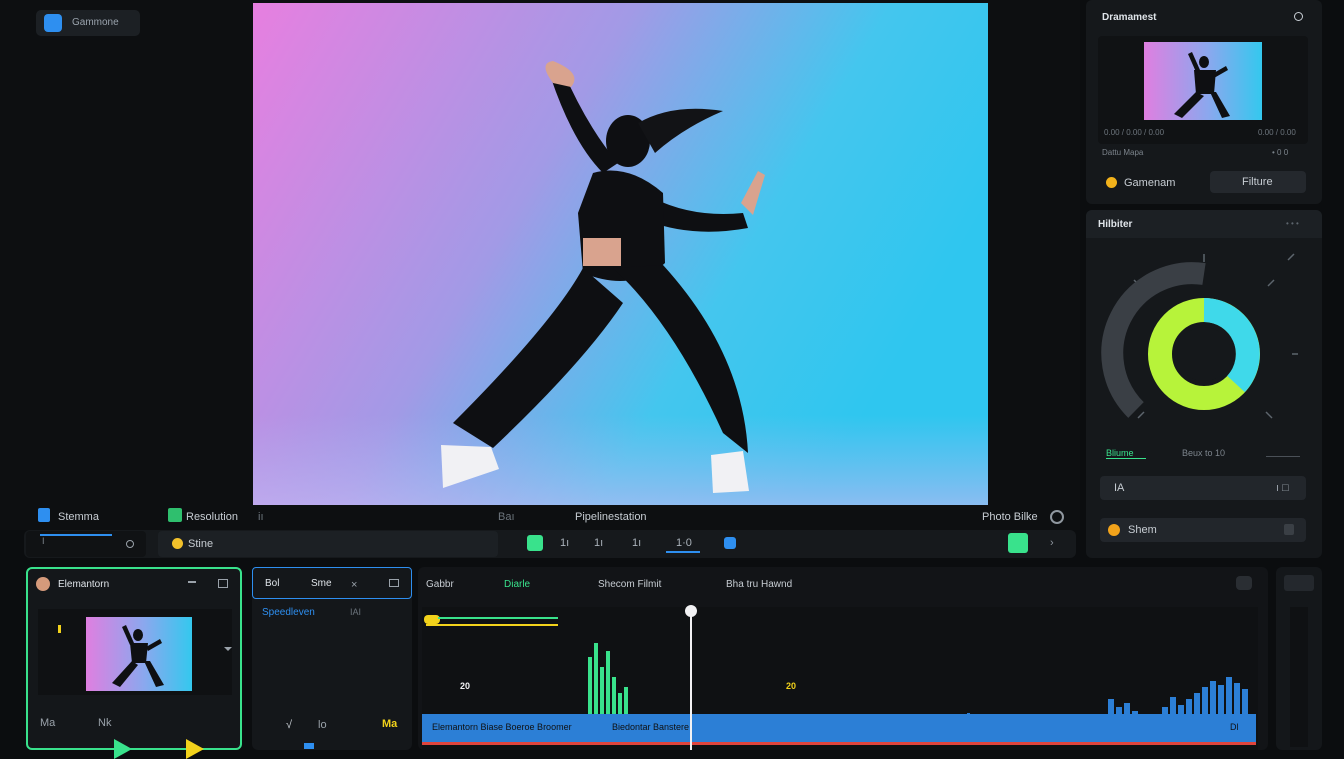 The image size is (1344, 759). I want to click on media-thumb-frame: 0.00 / 0.00 / 0.00 0.00 / 0.00, so click(1203, 90).